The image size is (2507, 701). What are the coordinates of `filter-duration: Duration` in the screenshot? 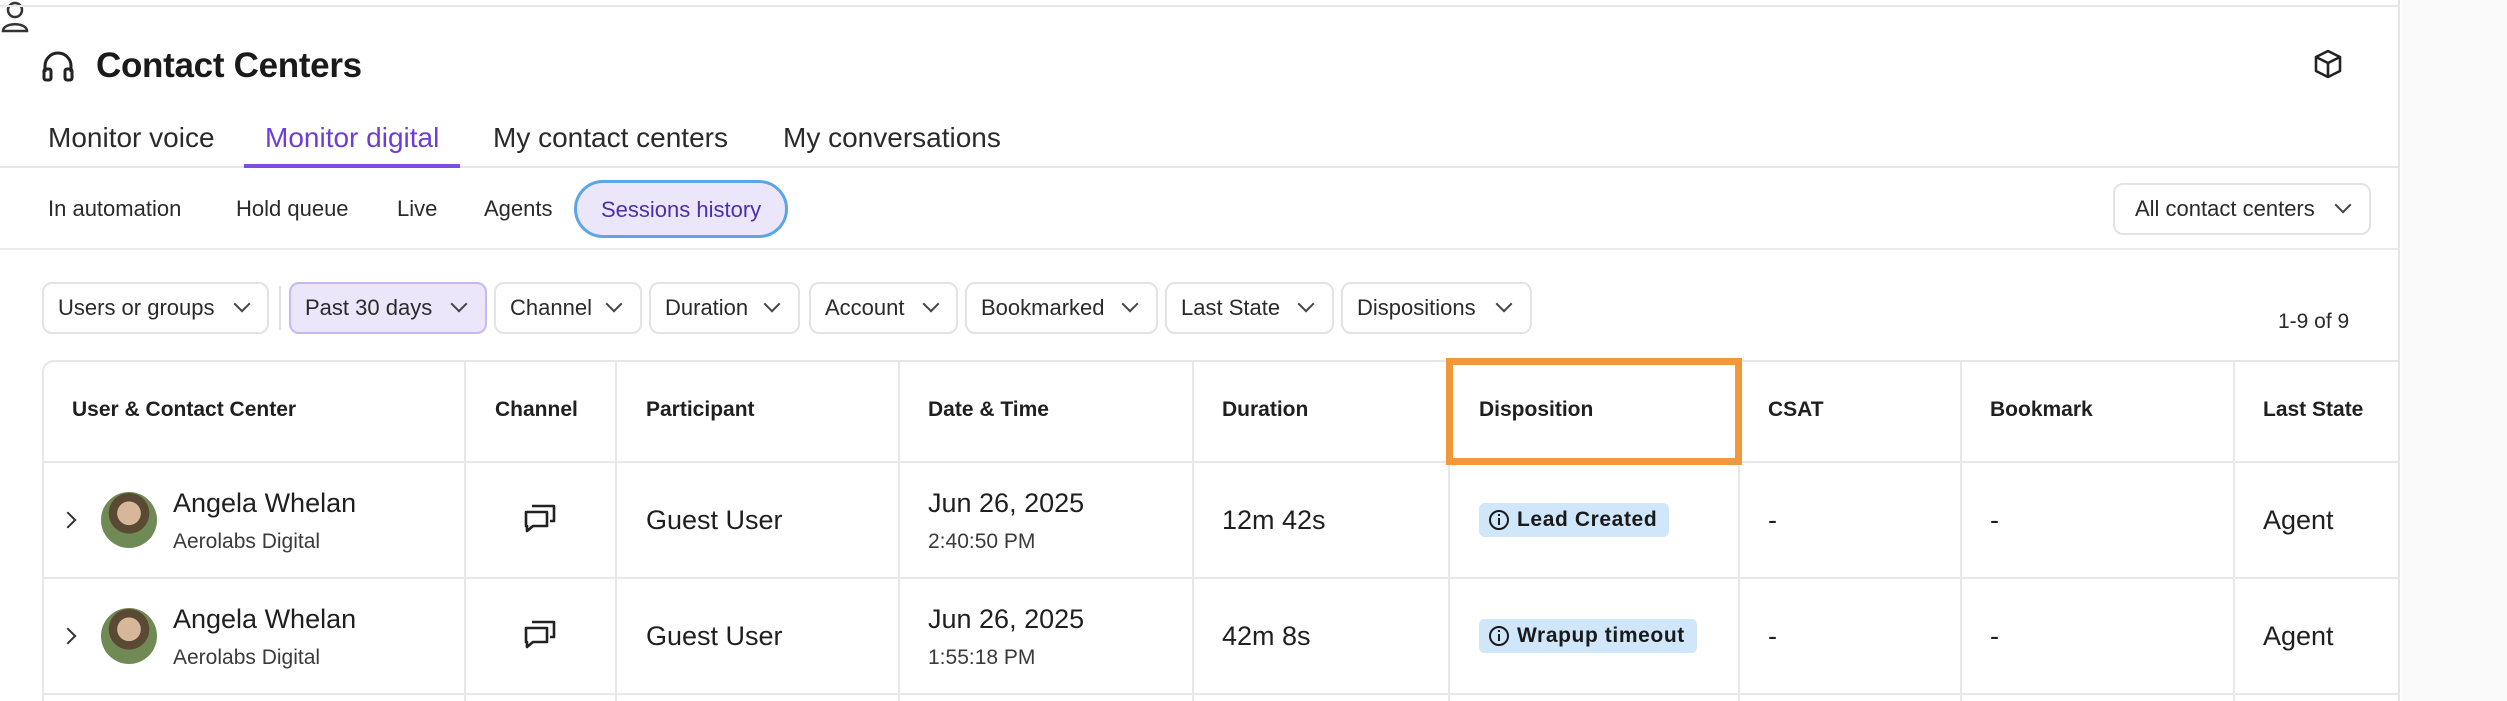 It's located at (724, 308).